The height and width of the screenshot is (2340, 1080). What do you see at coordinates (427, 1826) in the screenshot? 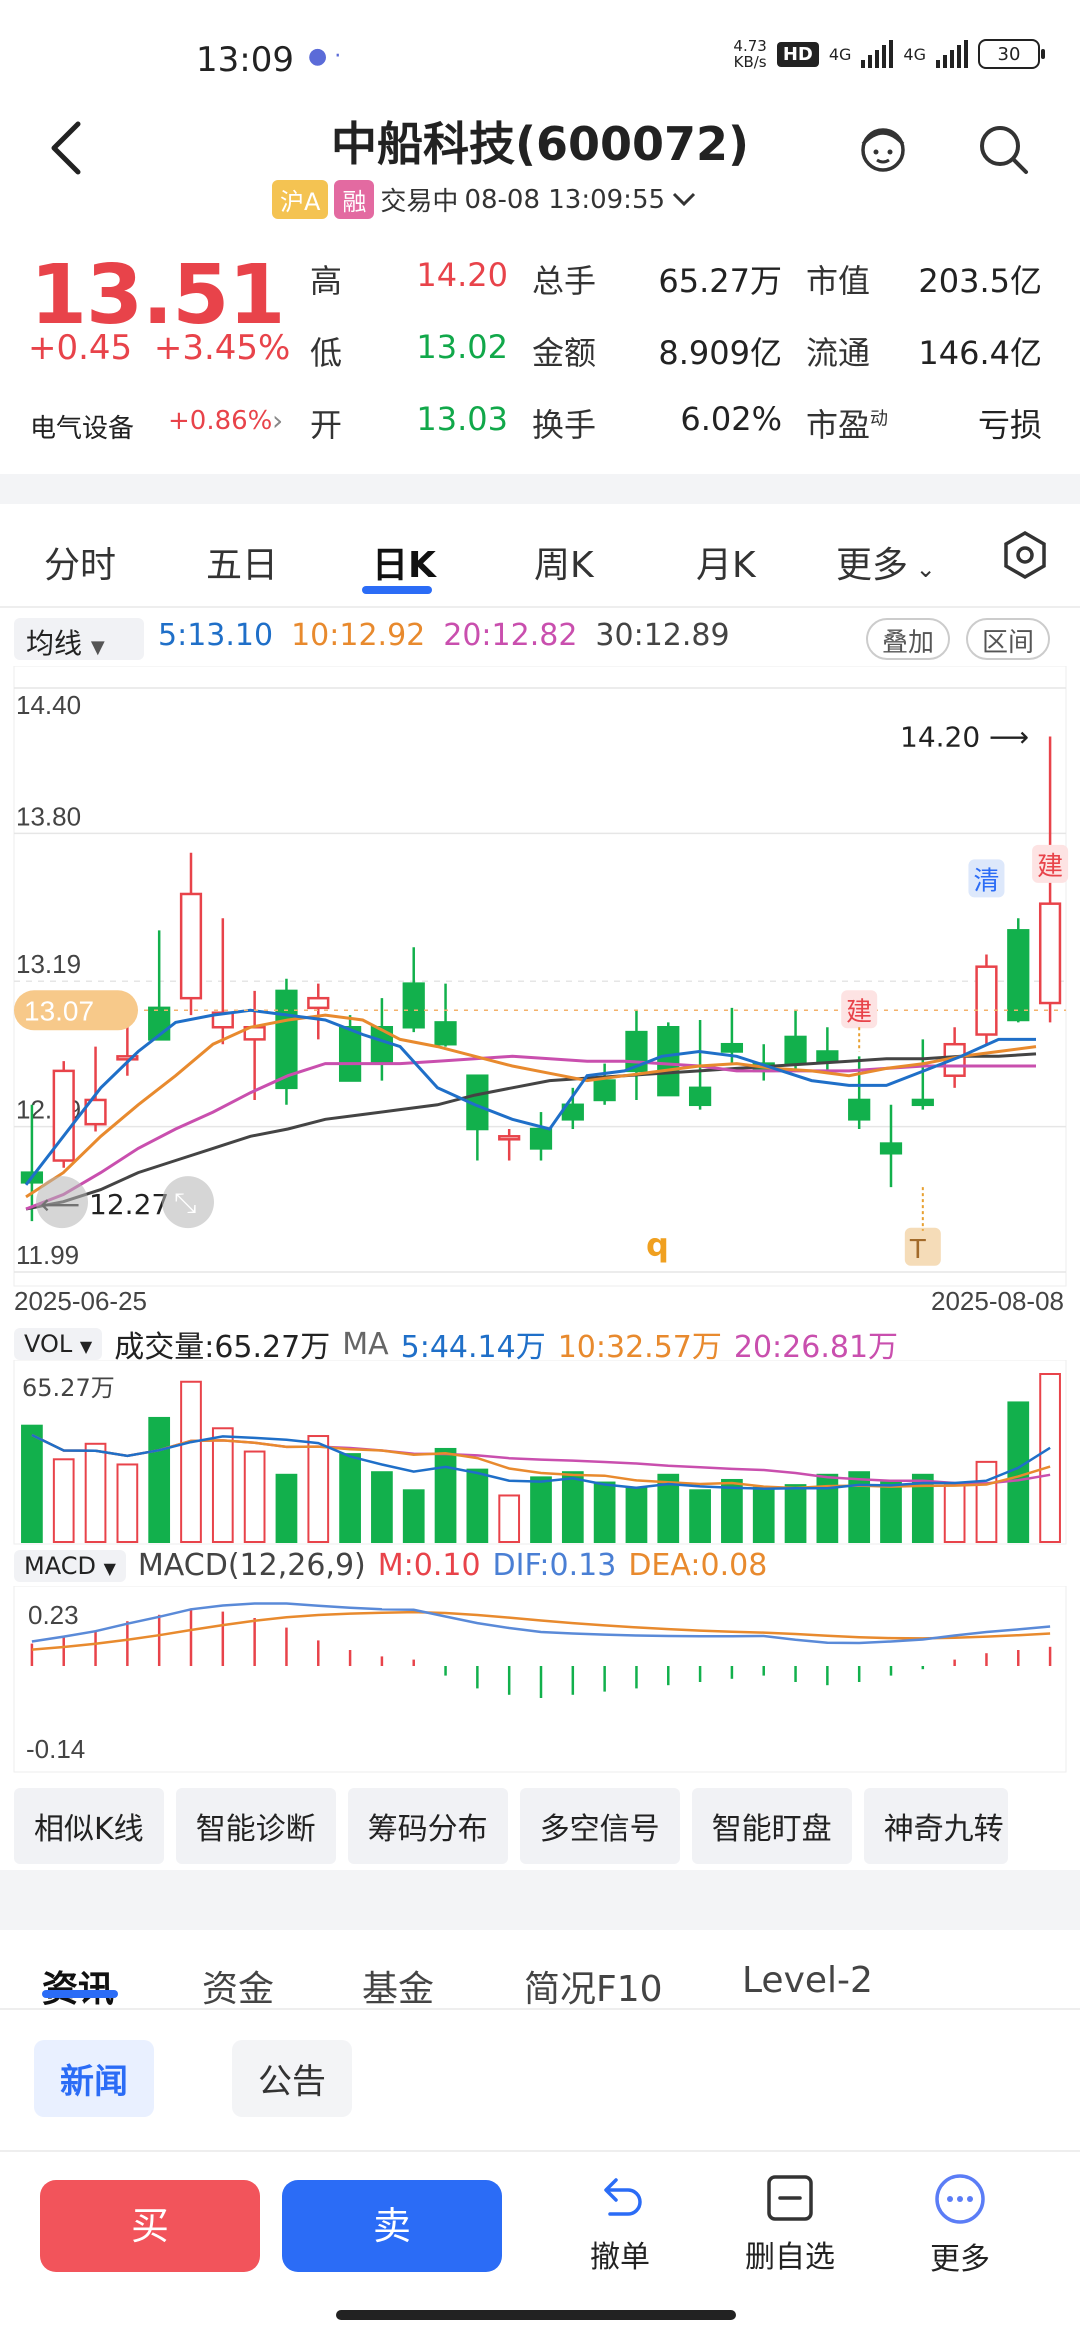
I see `tool-chip-distribution: 筹码分布` at bounding box center [427, 1826].